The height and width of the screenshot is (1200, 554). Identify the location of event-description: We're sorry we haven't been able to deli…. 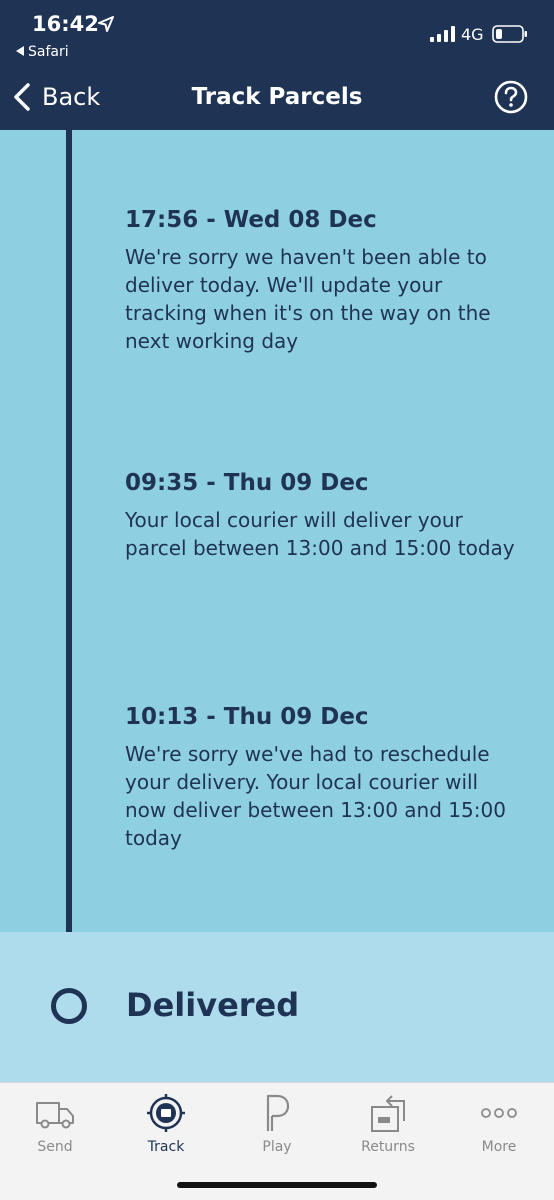
(308, 299).